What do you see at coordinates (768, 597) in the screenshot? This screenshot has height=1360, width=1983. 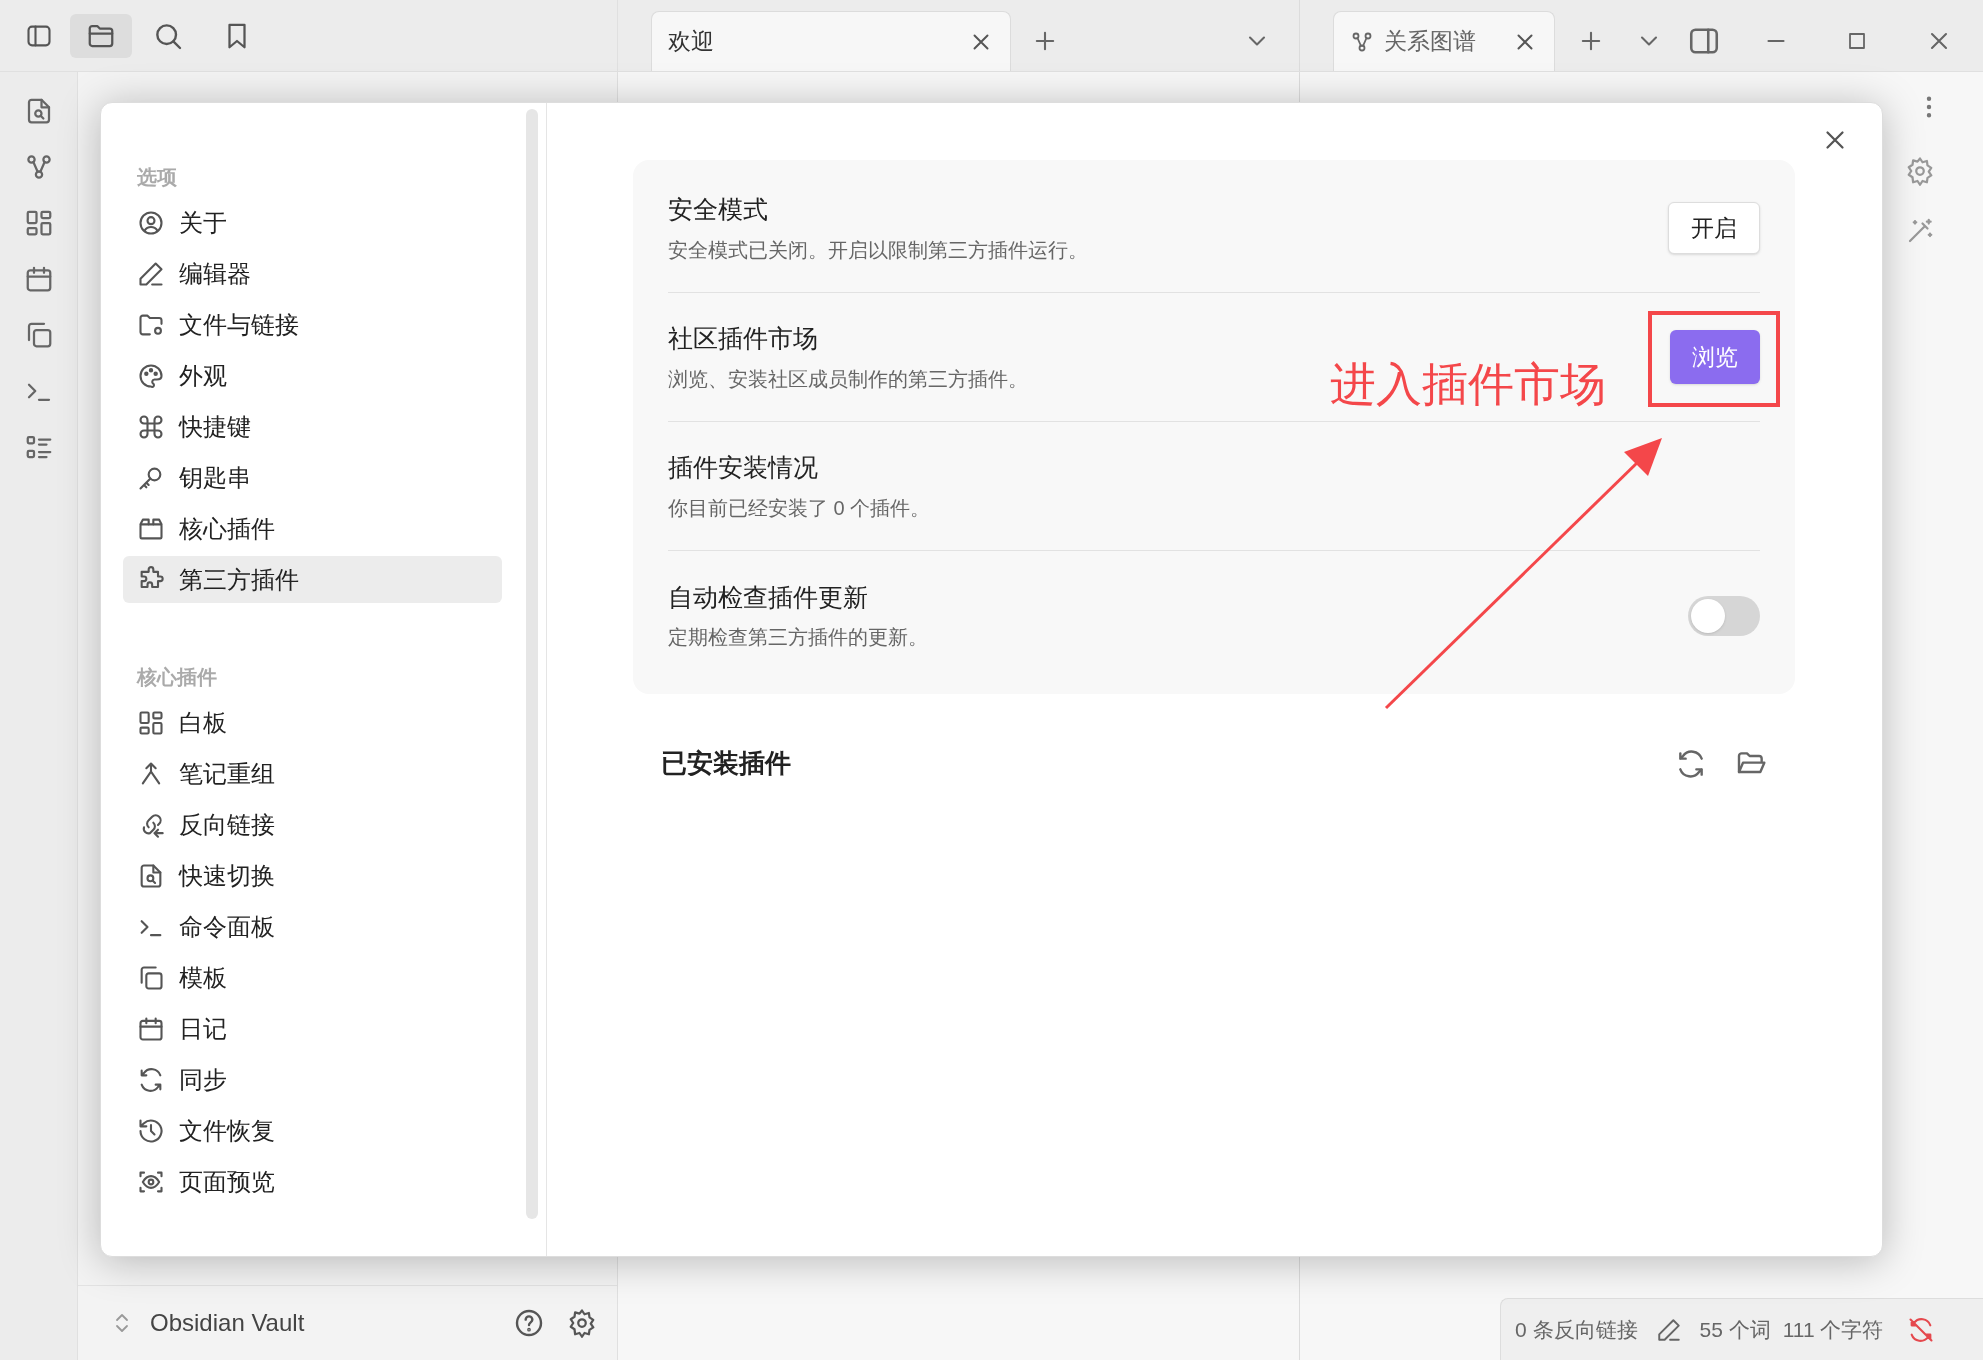 I see `setting-title: 自动检查插件更新` at bounding box center [768, 597].